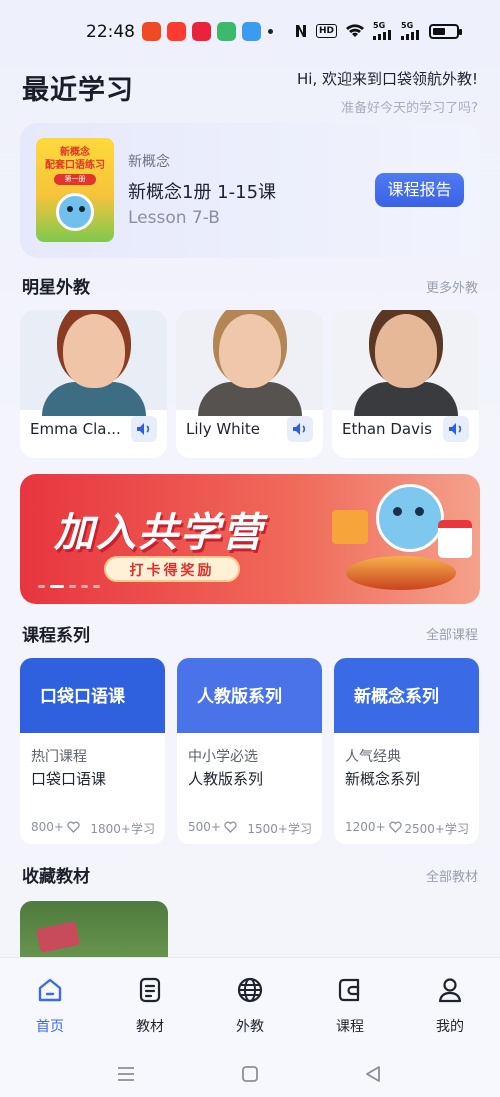  I want to click on tab-label: 课程, so click(350, 1027).